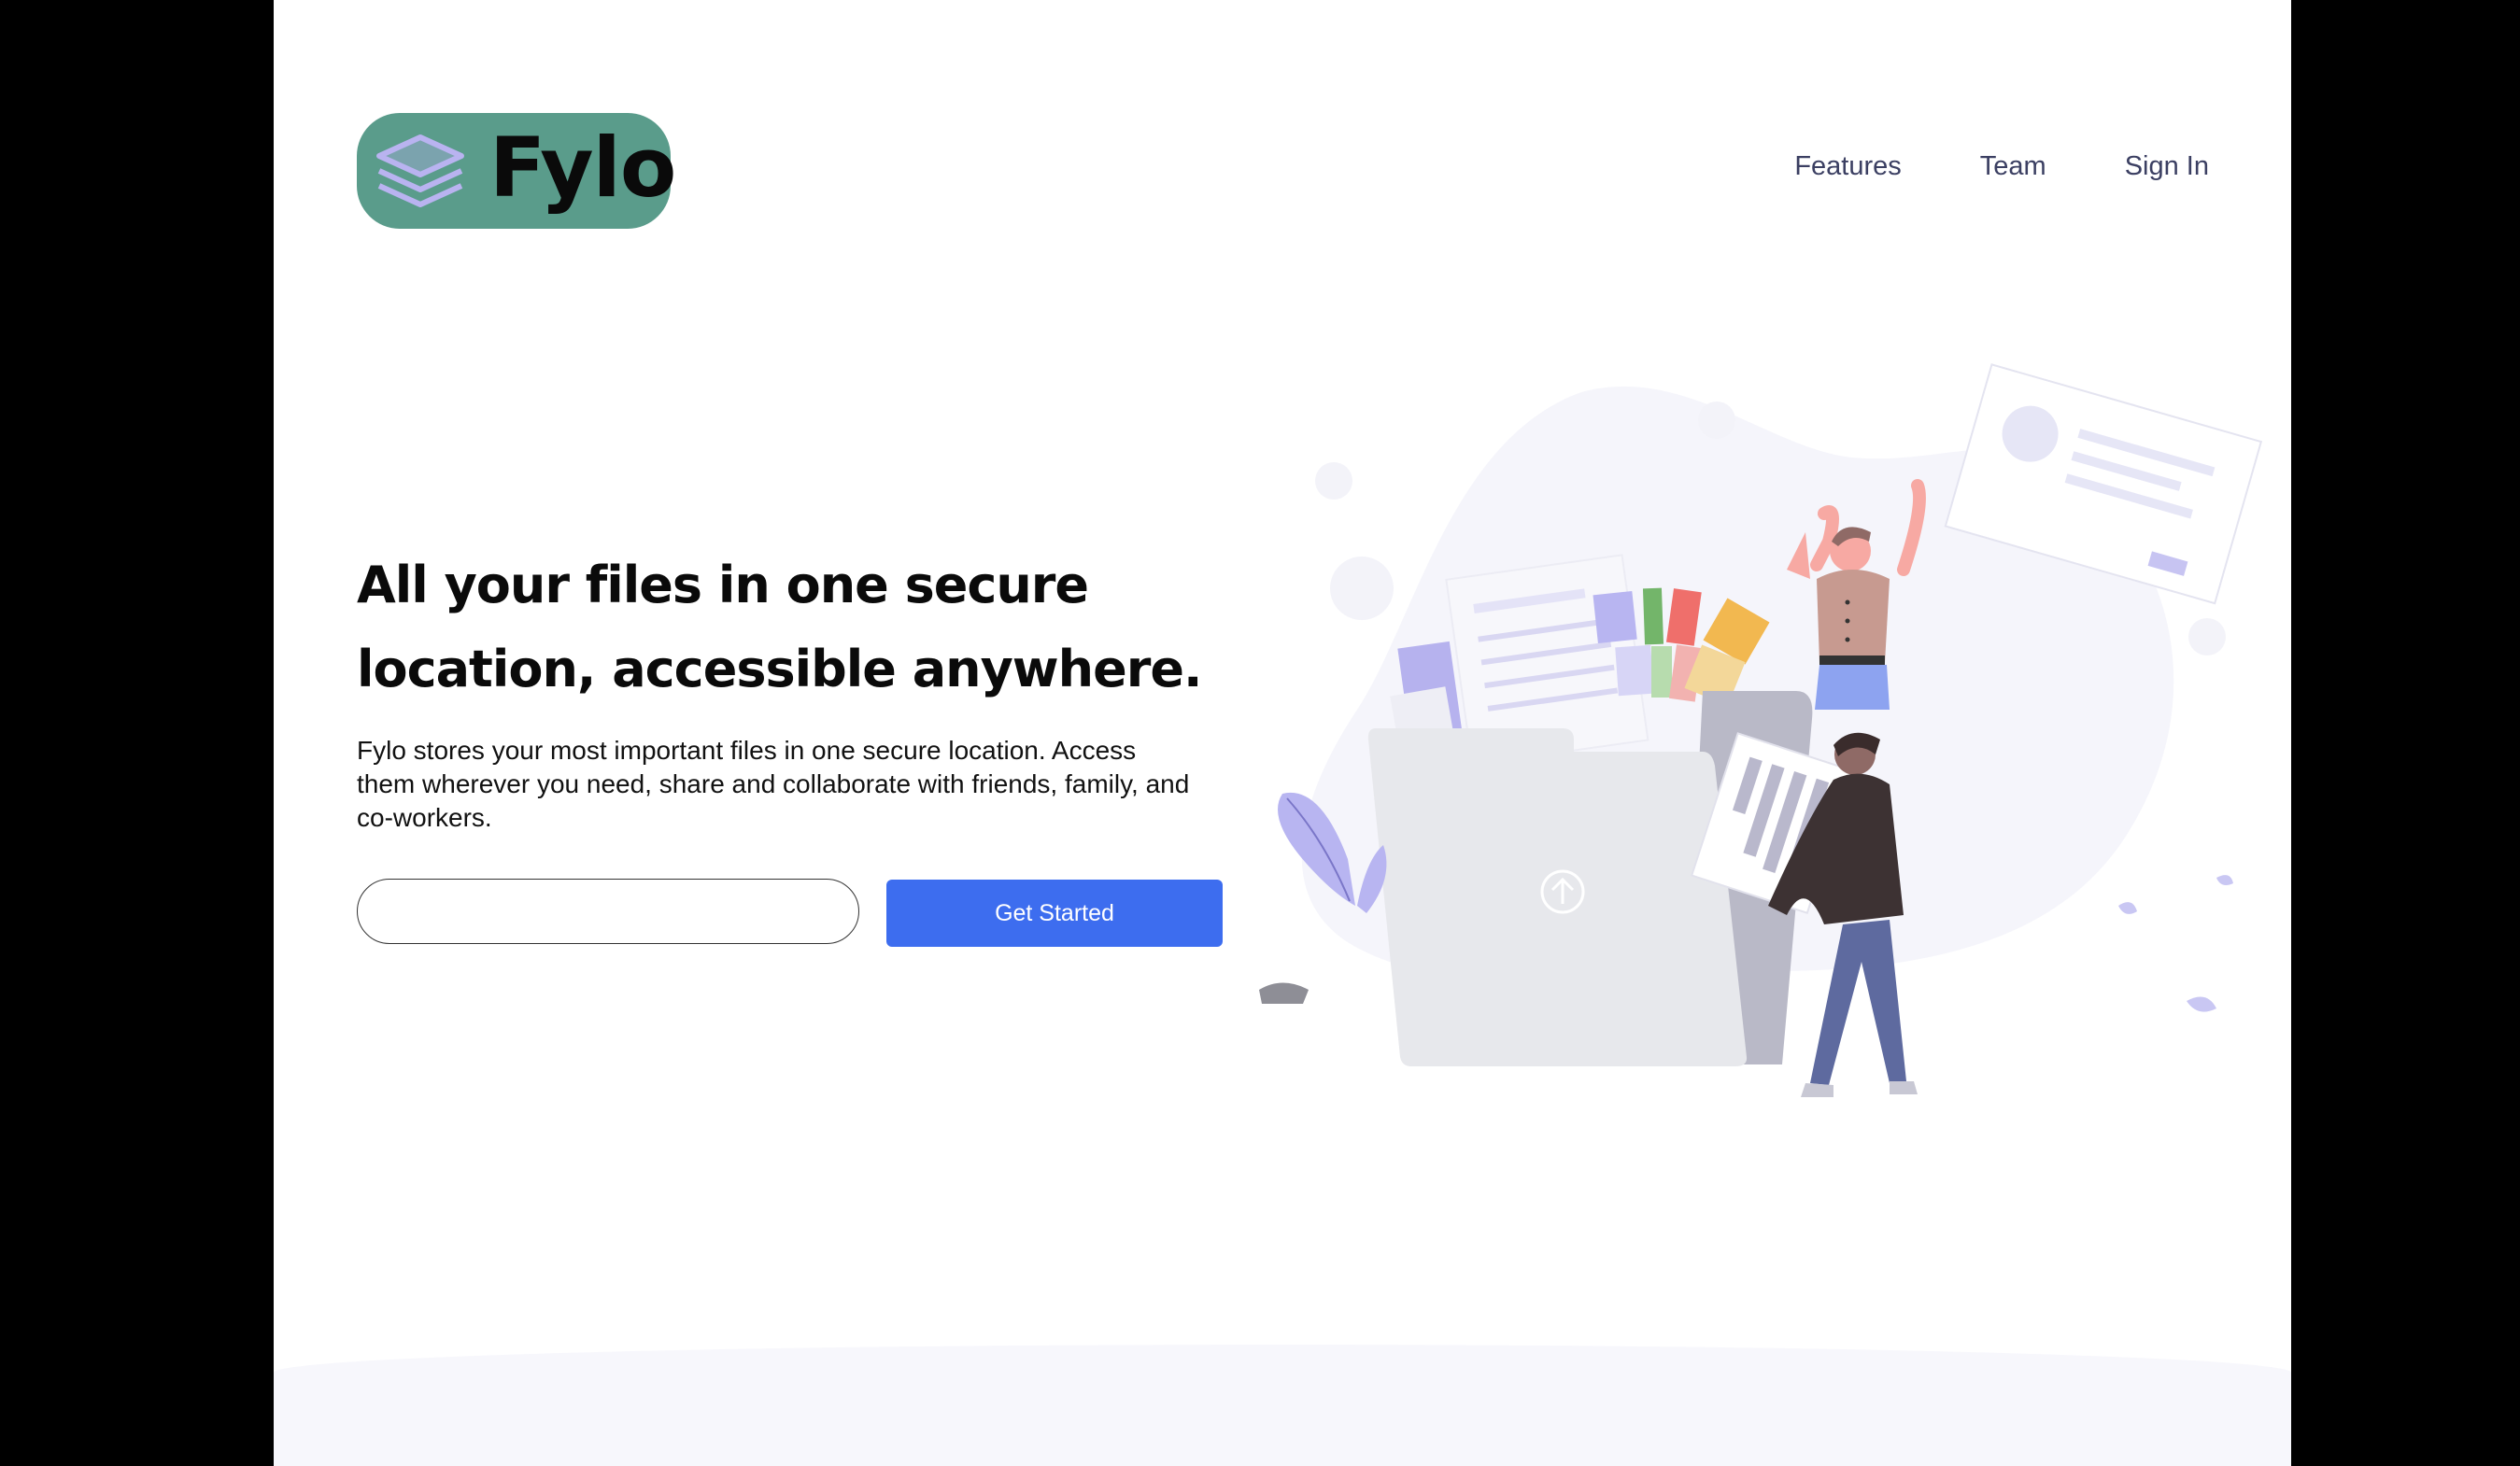 The height and width of the screenshot is (1466, 2520). I want to click on get-started-button: Get Started, so click(1054, 913).